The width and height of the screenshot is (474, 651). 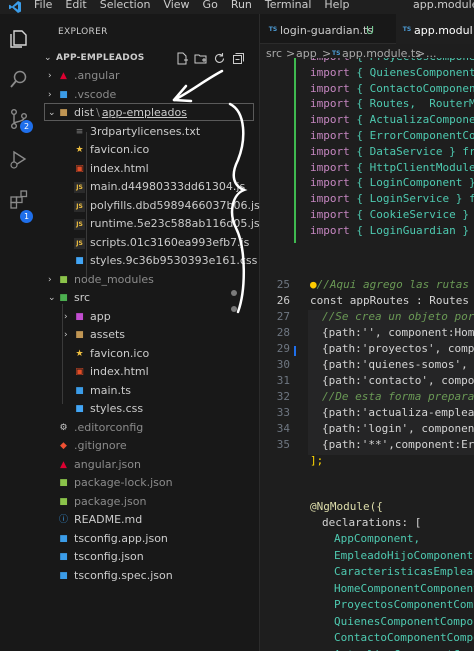 What do you see at coordinates (149, 96) in the screenshot?
I see `tree-item-vscode: › ■ .vscode` at bounding box center [149, 96].